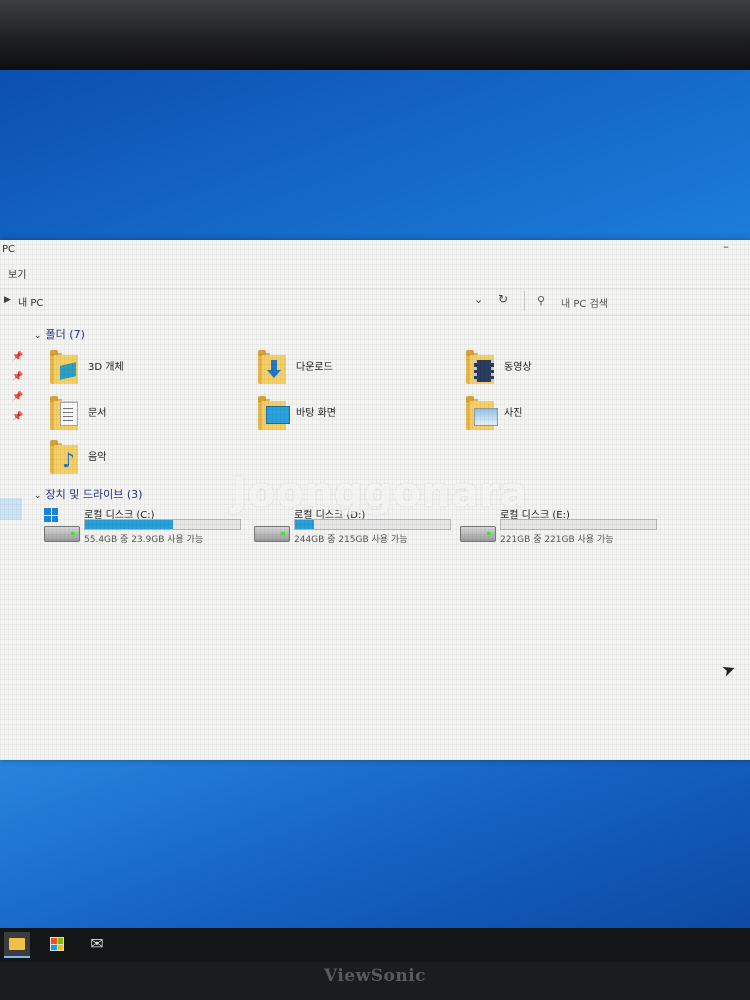 The height and width of the screenshot is (1000, 750). I want to click on drives-header-label: 장치 및 드라이브 (3), so click(94, 494).